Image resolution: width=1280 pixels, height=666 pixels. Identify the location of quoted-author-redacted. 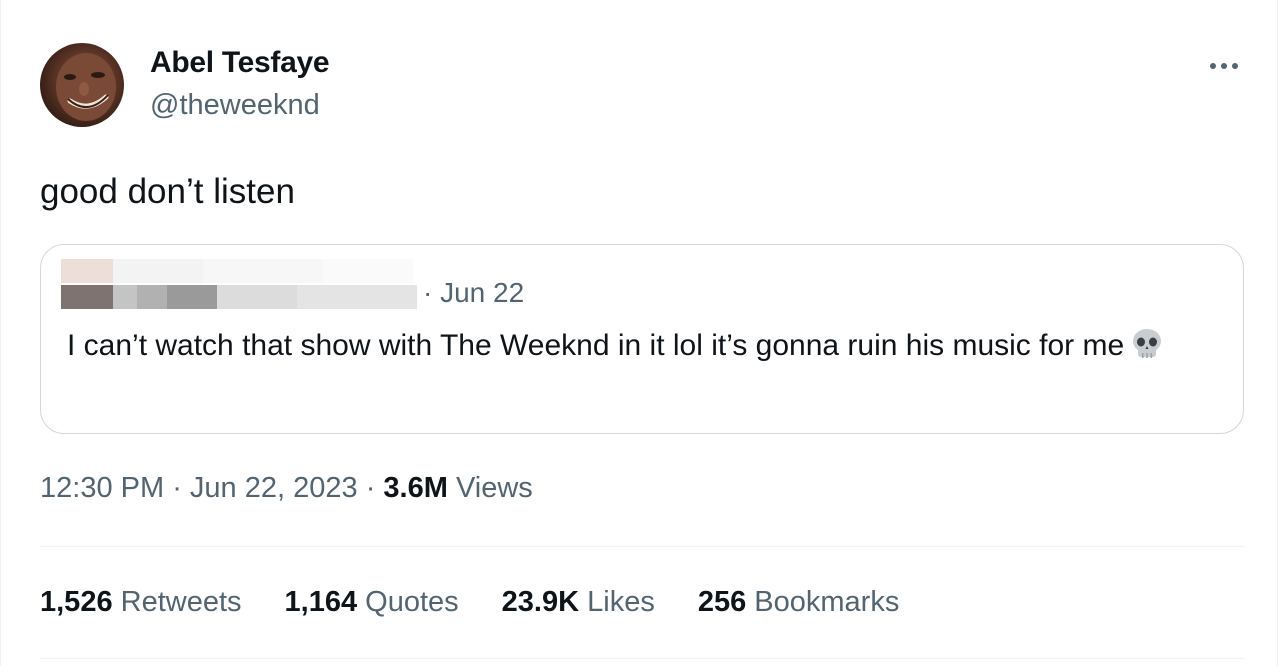
(241, 285).